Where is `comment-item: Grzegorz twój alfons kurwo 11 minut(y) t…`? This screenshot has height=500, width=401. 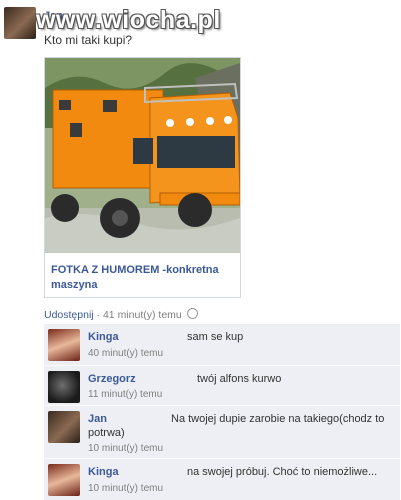 comment-item: Grzegorz twój alfons kurwo 11 minut(y) t… is located at coordinates (222, 385).